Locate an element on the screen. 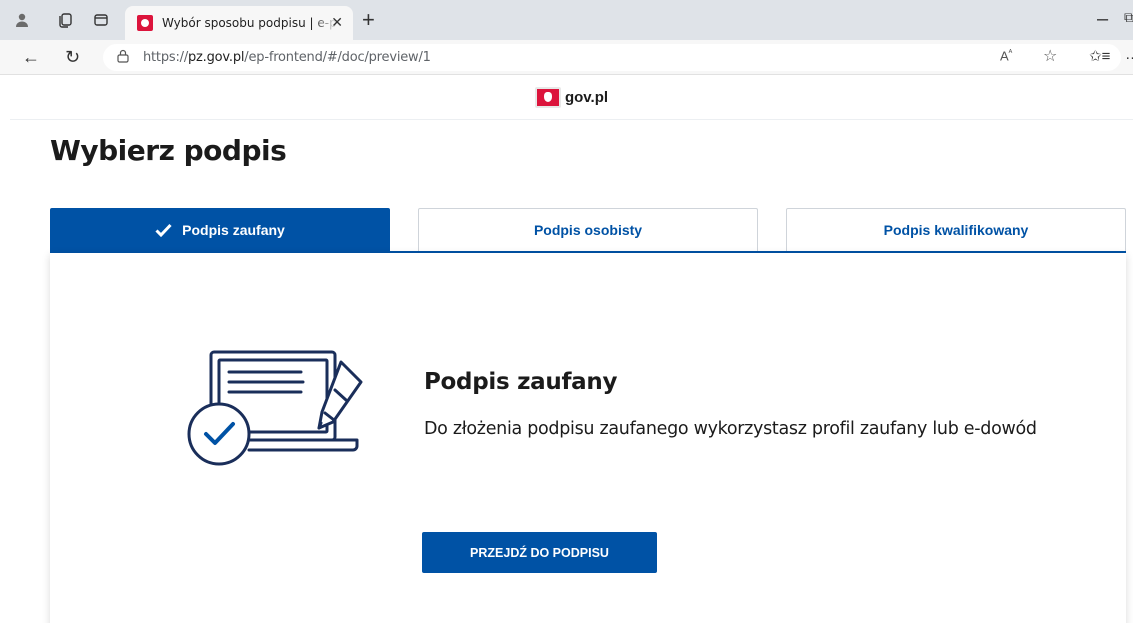 The height and width of the screenshot is (623, 1133). check-icon is located at coordinates (163, 230).